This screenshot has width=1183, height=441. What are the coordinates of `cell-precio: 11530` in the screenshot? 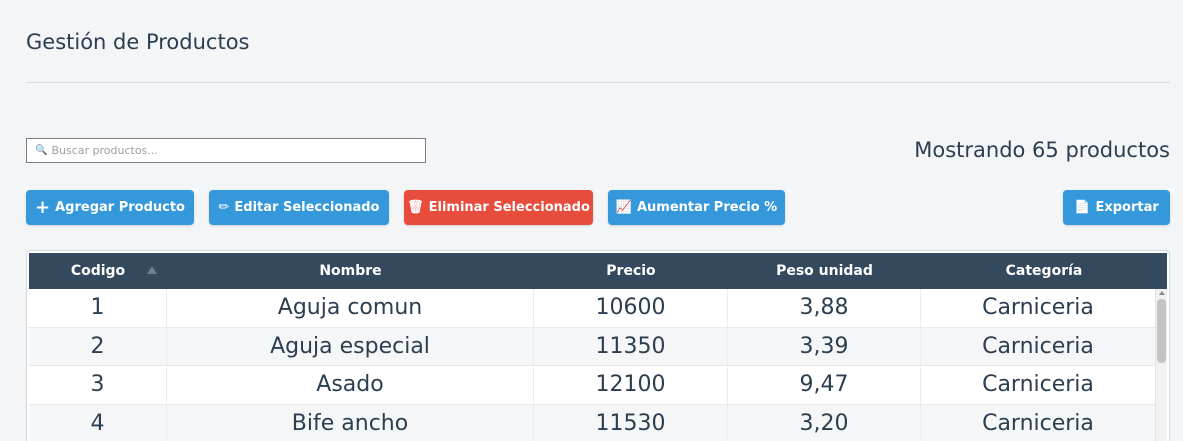 It's located at (631, 422).